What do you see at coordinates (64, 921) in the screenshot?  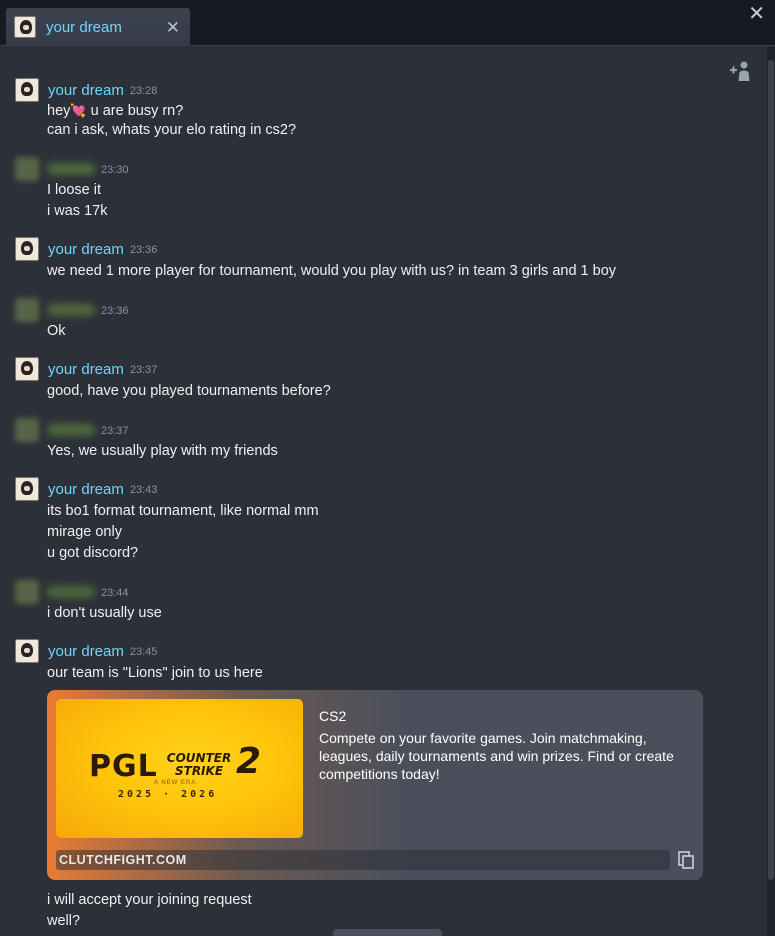 I see `message-line: well?` at bounding box center [64, 921].